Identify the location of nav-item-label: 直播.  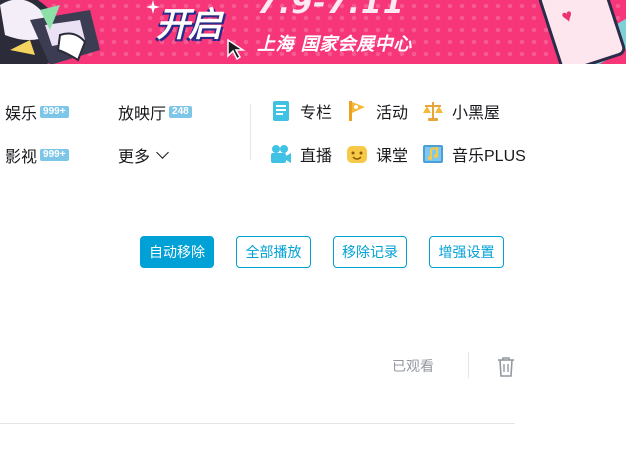
(316, 156).